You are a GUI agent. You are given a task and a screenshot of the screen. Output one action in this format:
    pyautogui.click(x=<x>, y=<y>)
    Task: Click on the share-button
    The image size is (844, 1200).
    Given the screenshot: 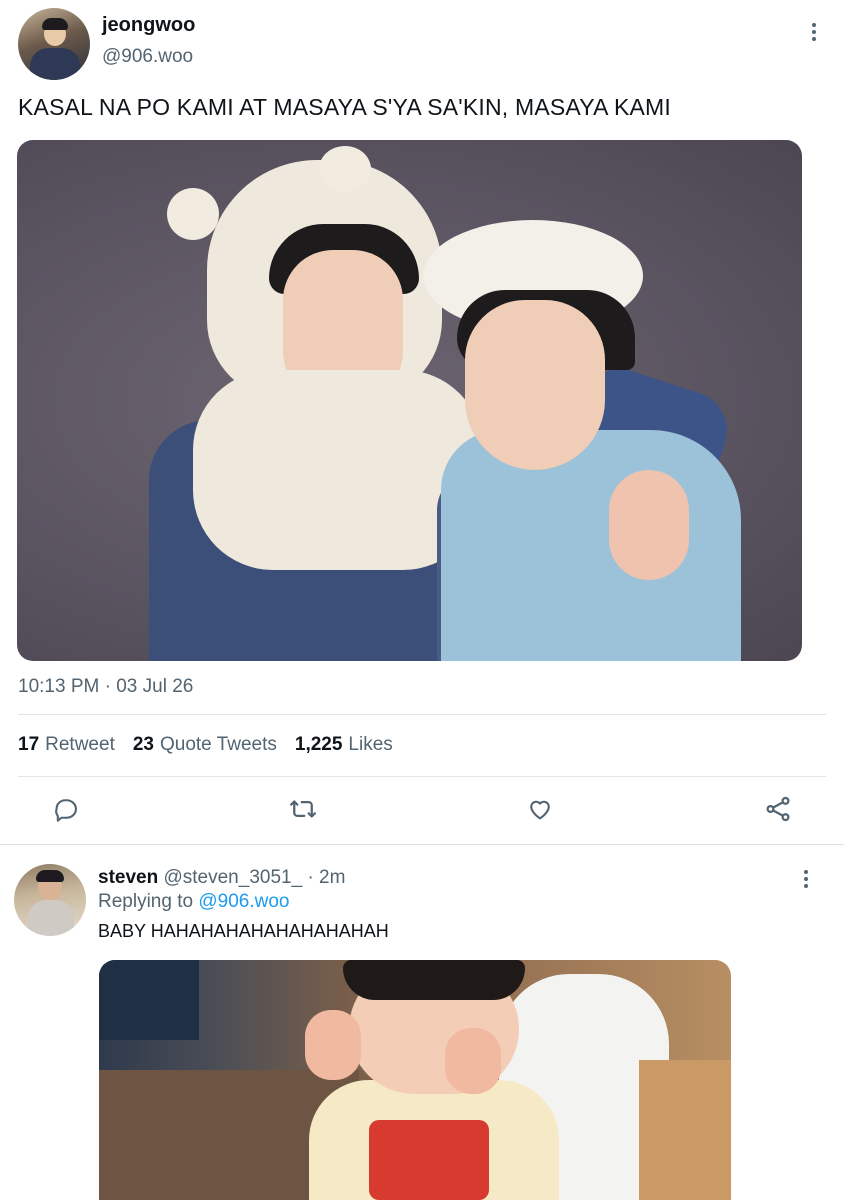 What is the action you would take?
    pyautogui.click(x=778, y=809)
    